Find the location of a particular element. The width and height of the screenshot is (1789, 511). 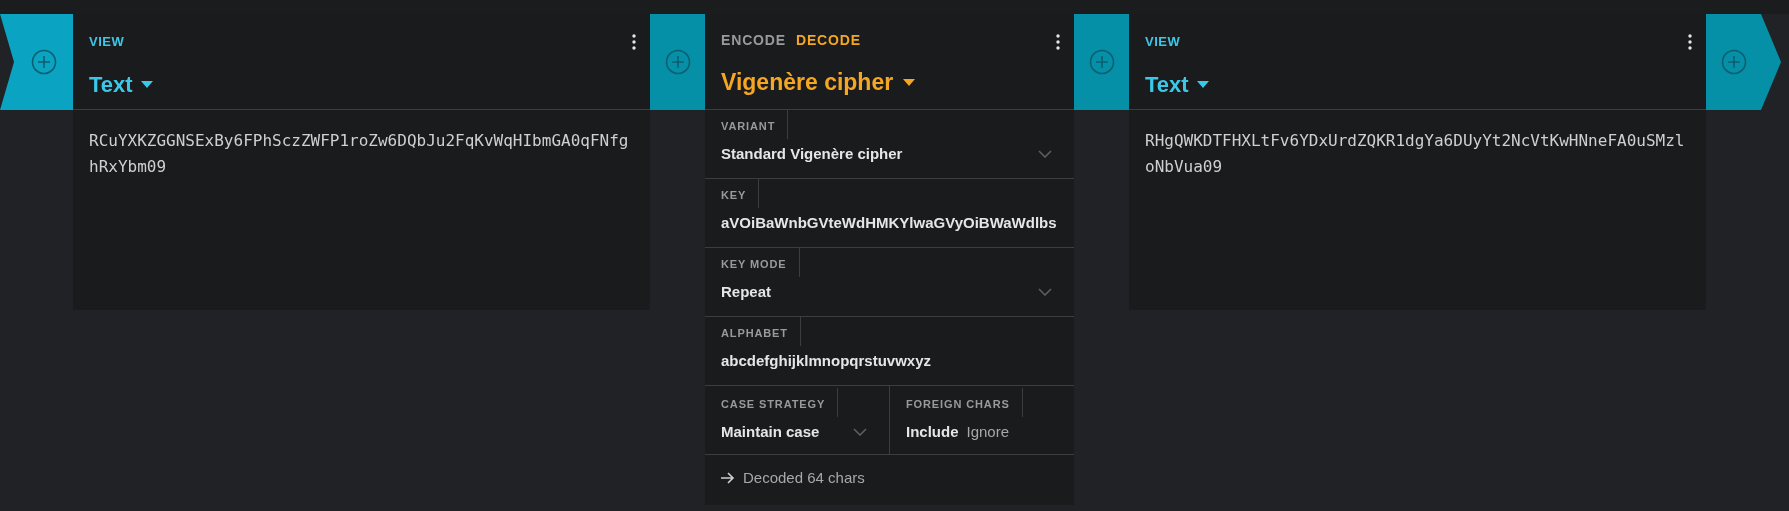

toggle-option: Include is located at coordinates (932, 431).